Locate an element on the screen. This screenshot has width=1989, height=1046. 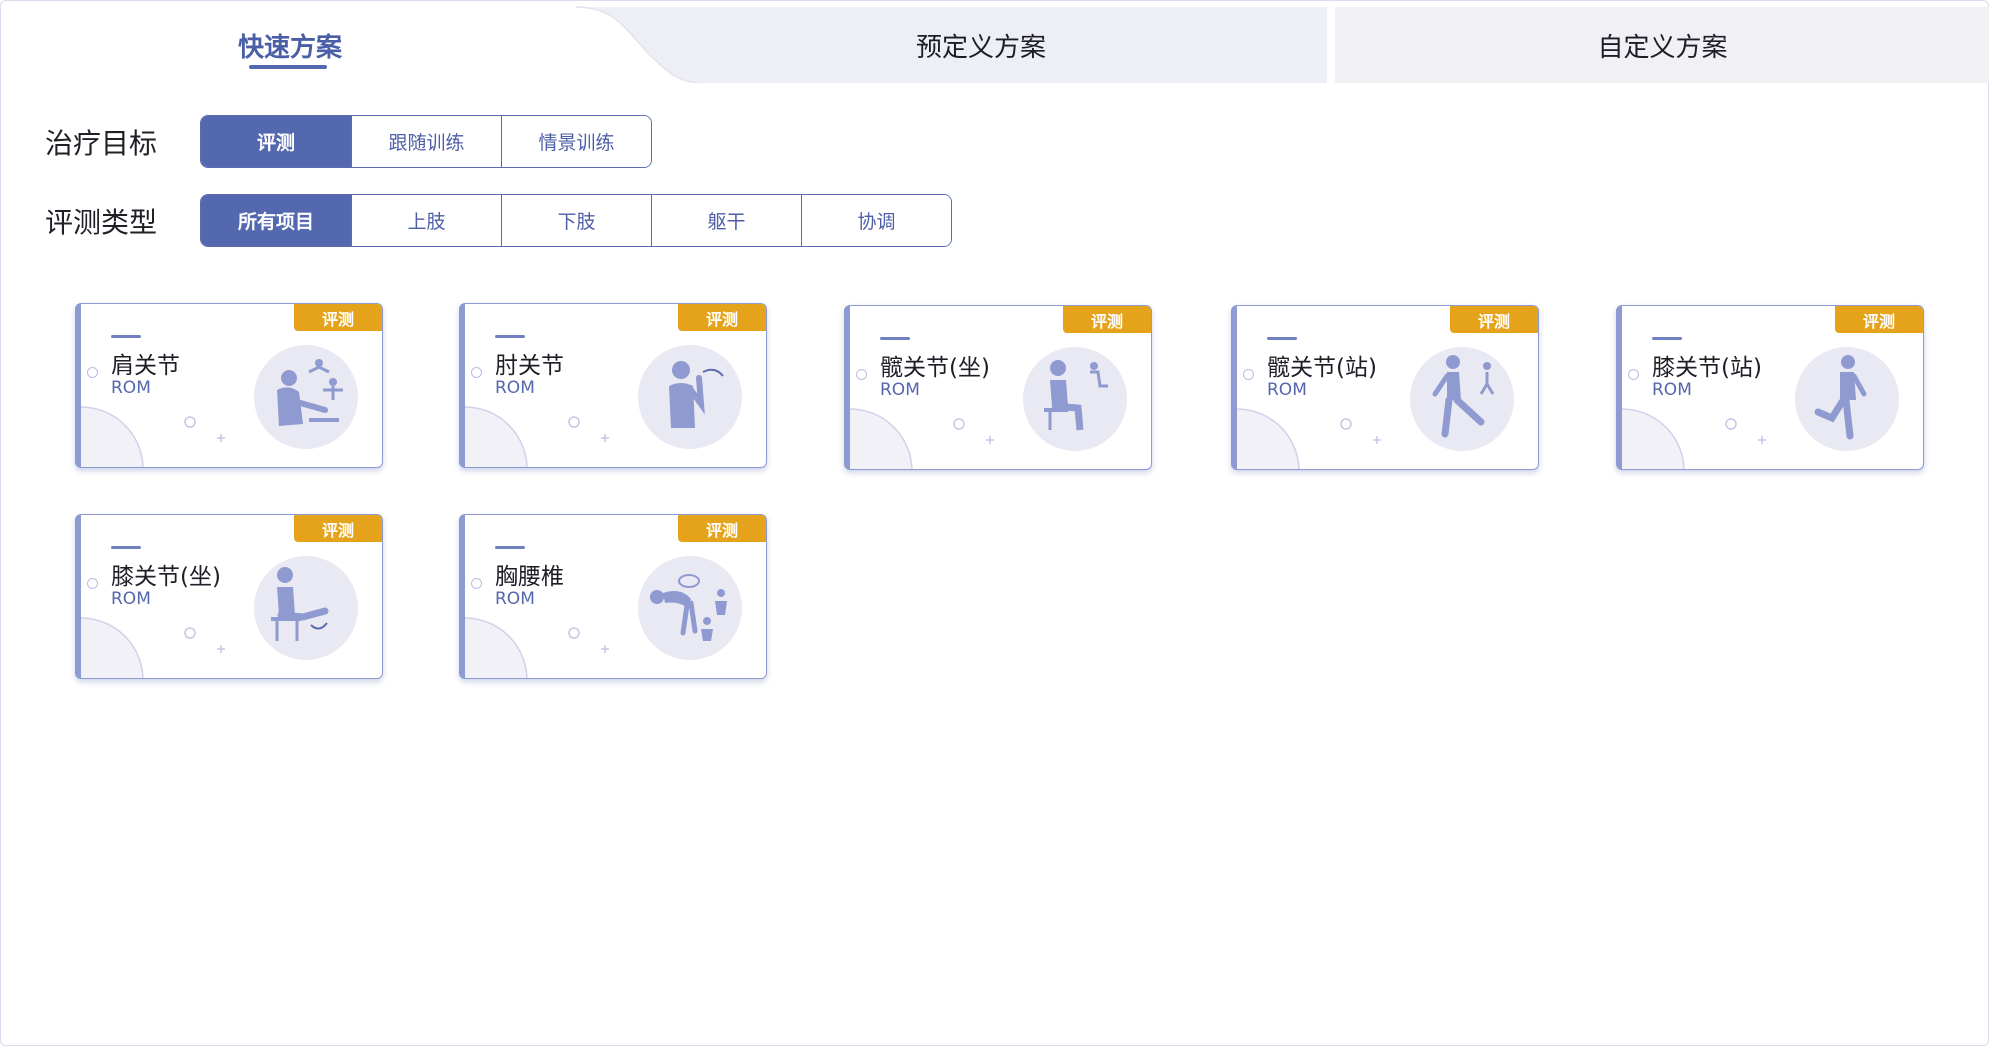
type-option-lower-limb: 下肢 is located at coordinates (576, 220).